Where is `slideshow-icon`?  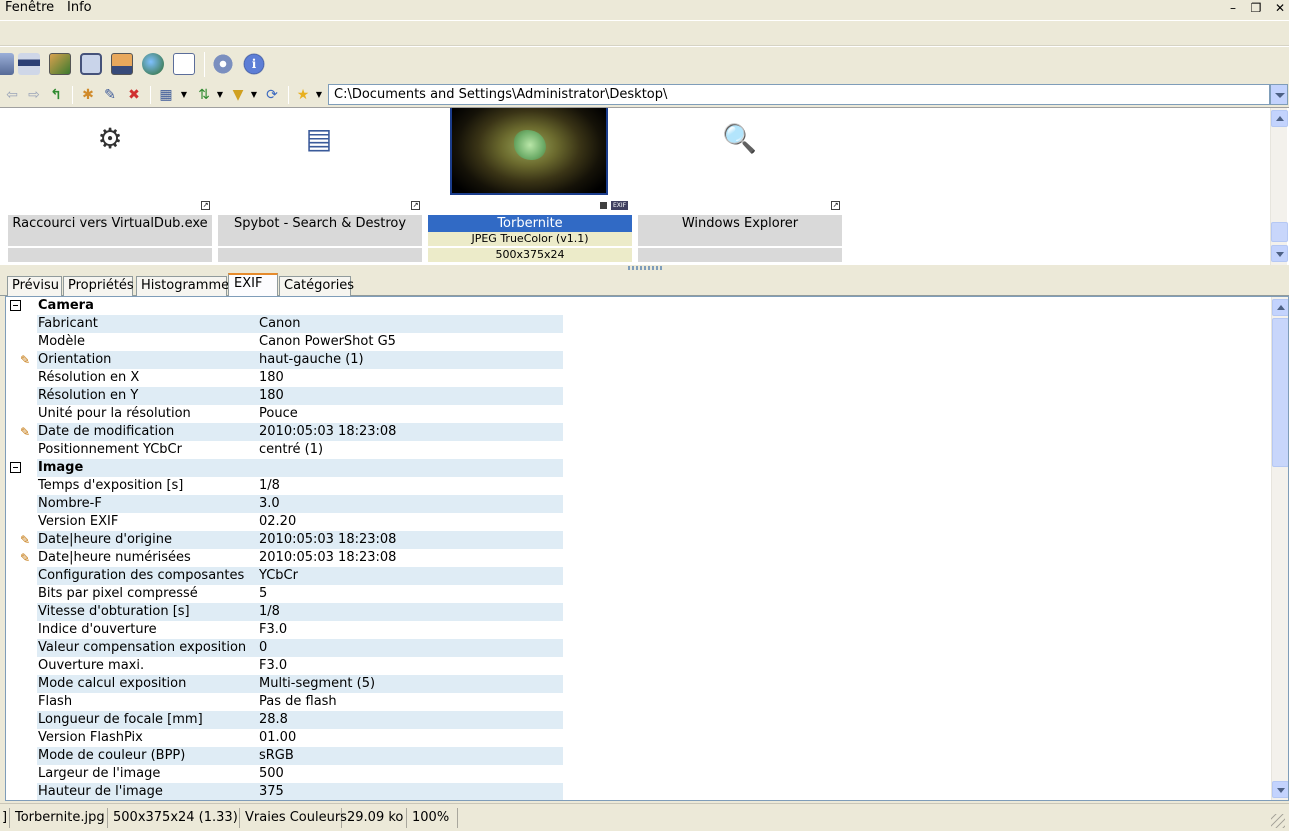
slideshow-icon is located at coordinates (60, 64).